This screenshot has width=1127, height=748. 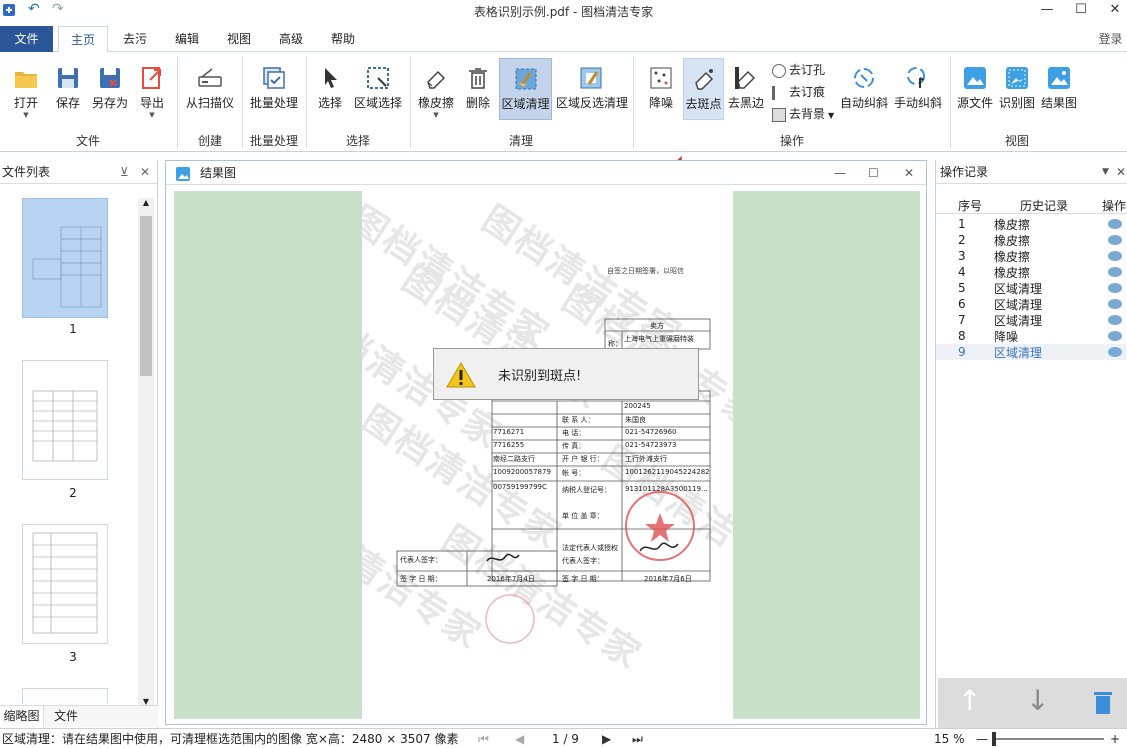 I want to click on tab-decontaminate: 去污, so click(x=135, y=39).